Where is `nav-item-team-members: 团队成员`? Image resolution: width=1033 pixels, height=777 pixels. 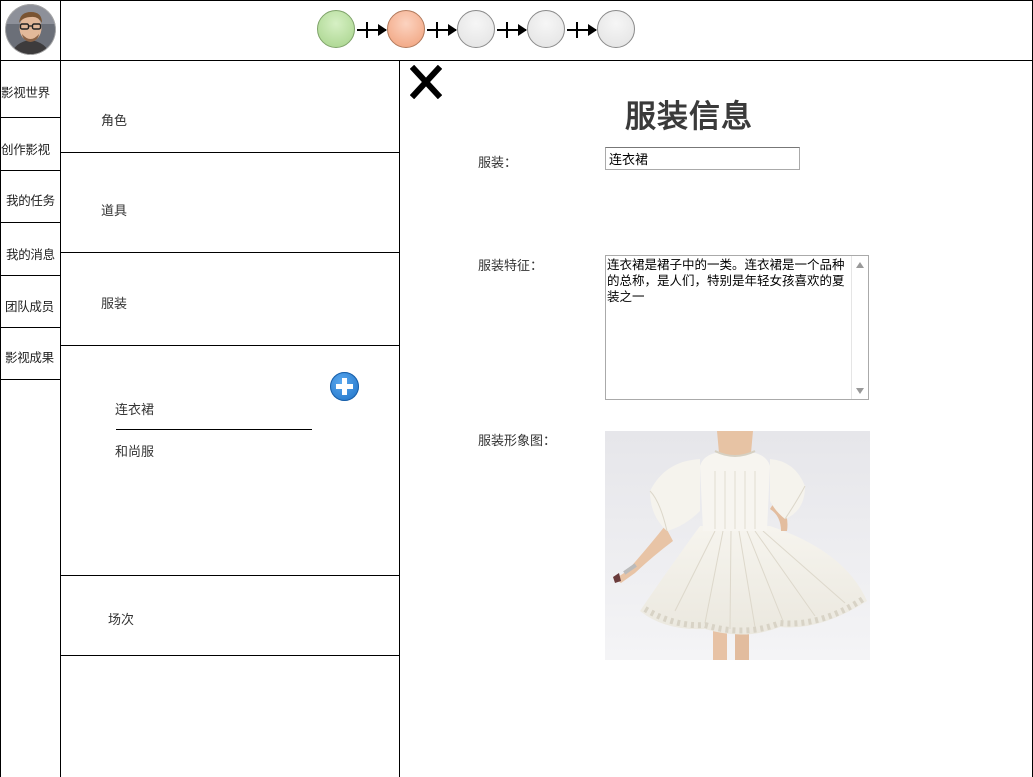
nav-item-team-members: 团队成员 is located at coordinates (34, 305).